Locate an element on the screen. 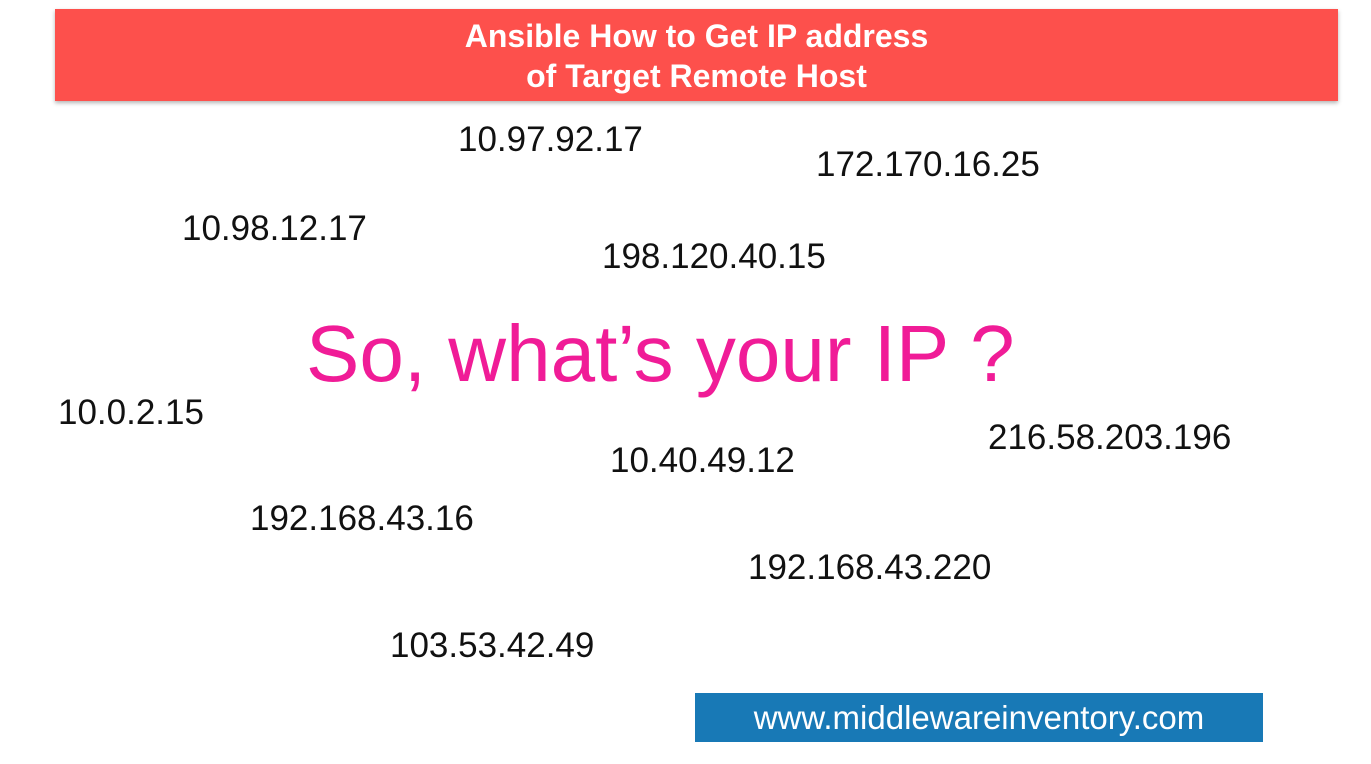 This screenshot has width=1371, height=764. ip-address: 10.97.92.17 is located at coordinates (550, 139).